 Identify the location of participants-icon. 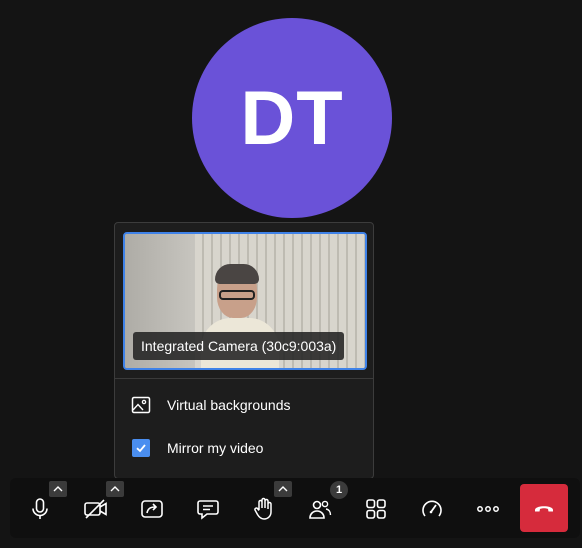
(320, 509).